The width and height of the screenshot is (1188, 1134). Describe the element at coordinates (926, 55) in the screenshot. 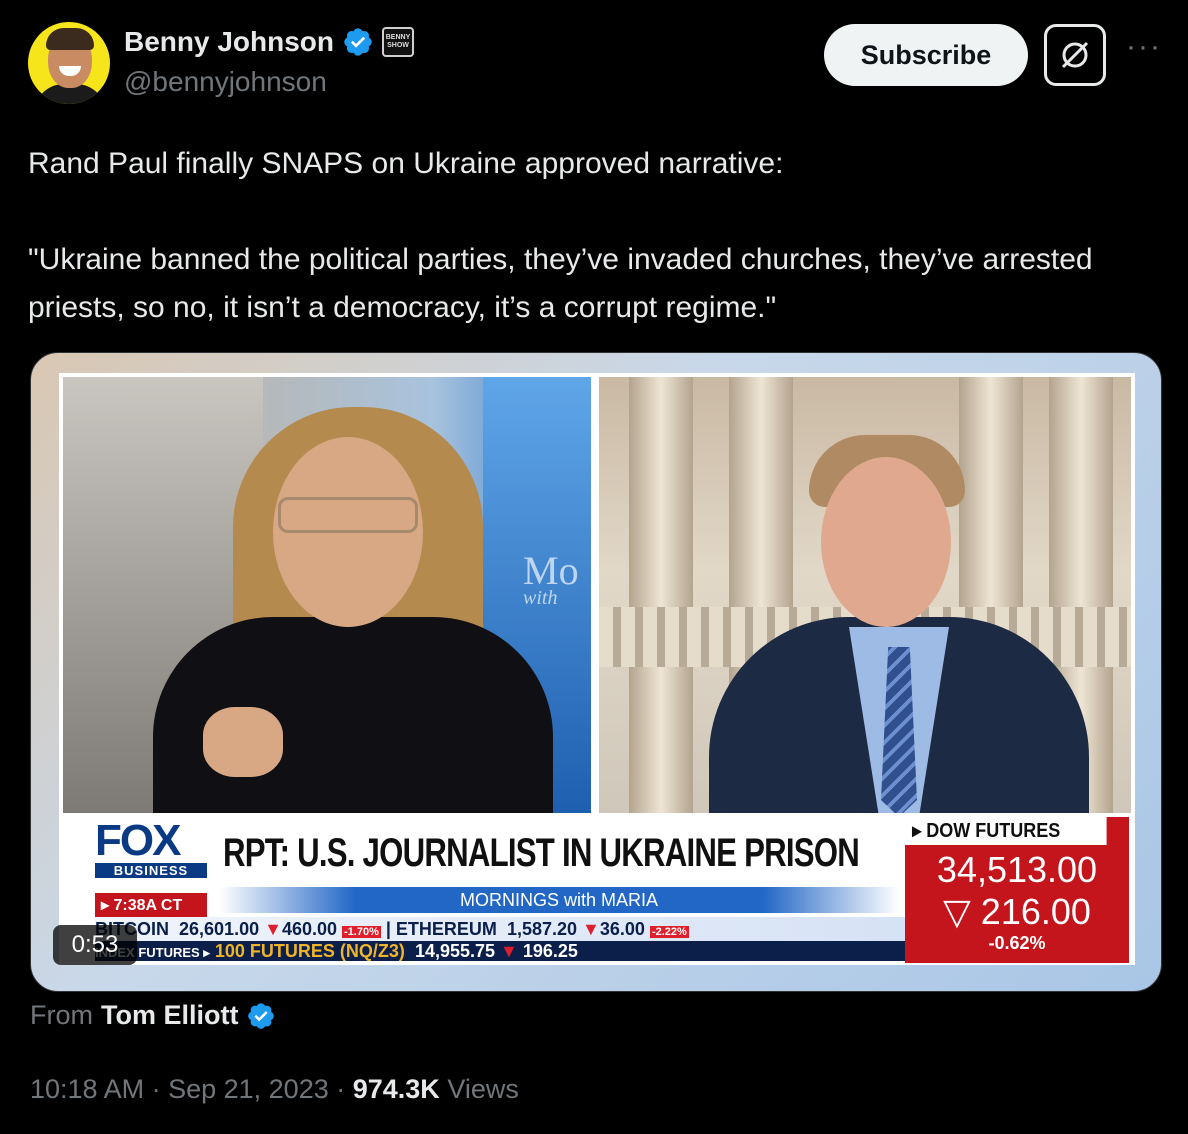

I see `subscribe-button: Subscribe` at that location.